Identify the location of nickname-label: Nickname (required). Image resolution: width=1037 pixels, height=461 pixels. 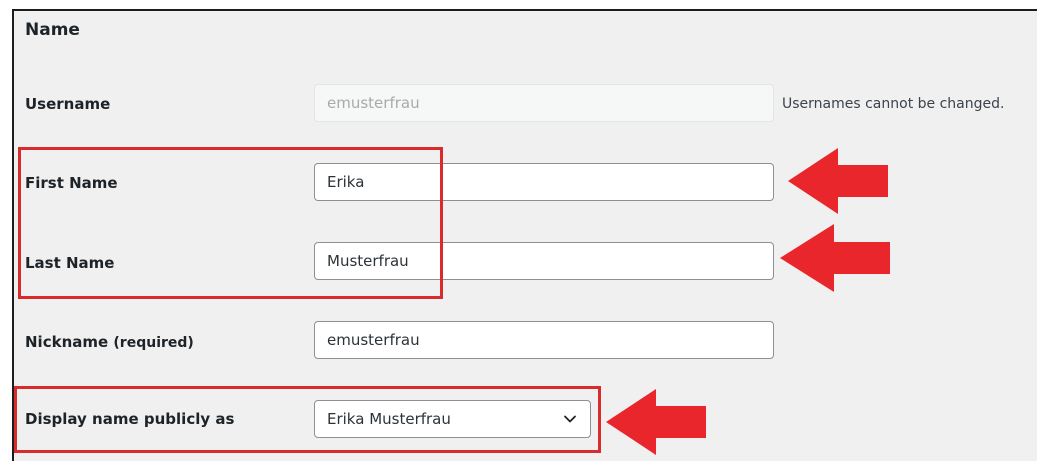
(109, 342).